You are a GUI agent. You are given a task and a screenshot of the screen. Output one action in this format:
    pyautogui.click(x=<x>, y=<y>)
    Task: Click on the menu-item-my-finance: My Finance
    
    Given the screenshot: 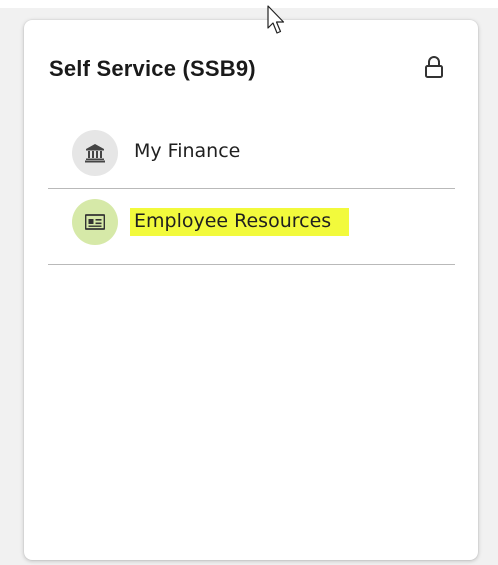 What is the action you would take?
    pyautogui.click(x=251, y=152)
    